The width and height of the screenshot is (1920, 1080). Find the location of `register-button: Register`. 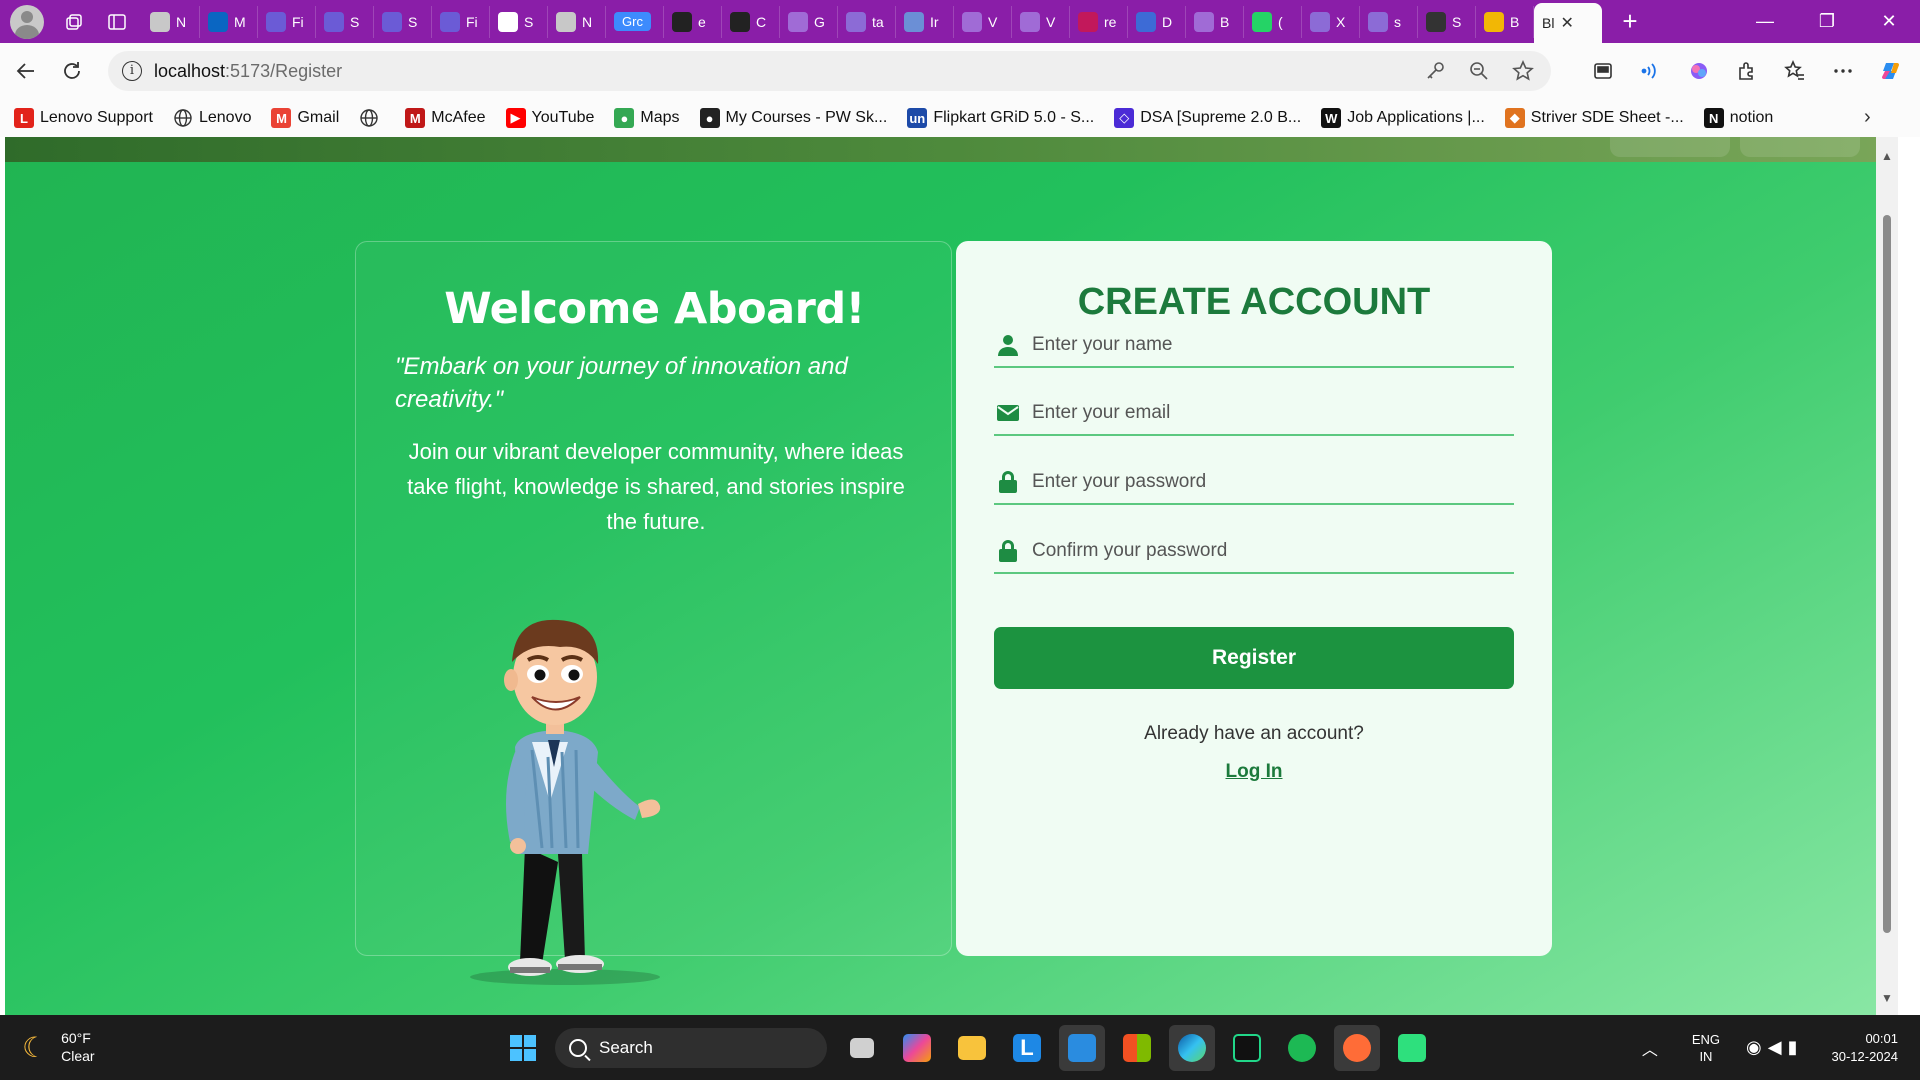

register-button: Register is located at coordinates (1254, 658).